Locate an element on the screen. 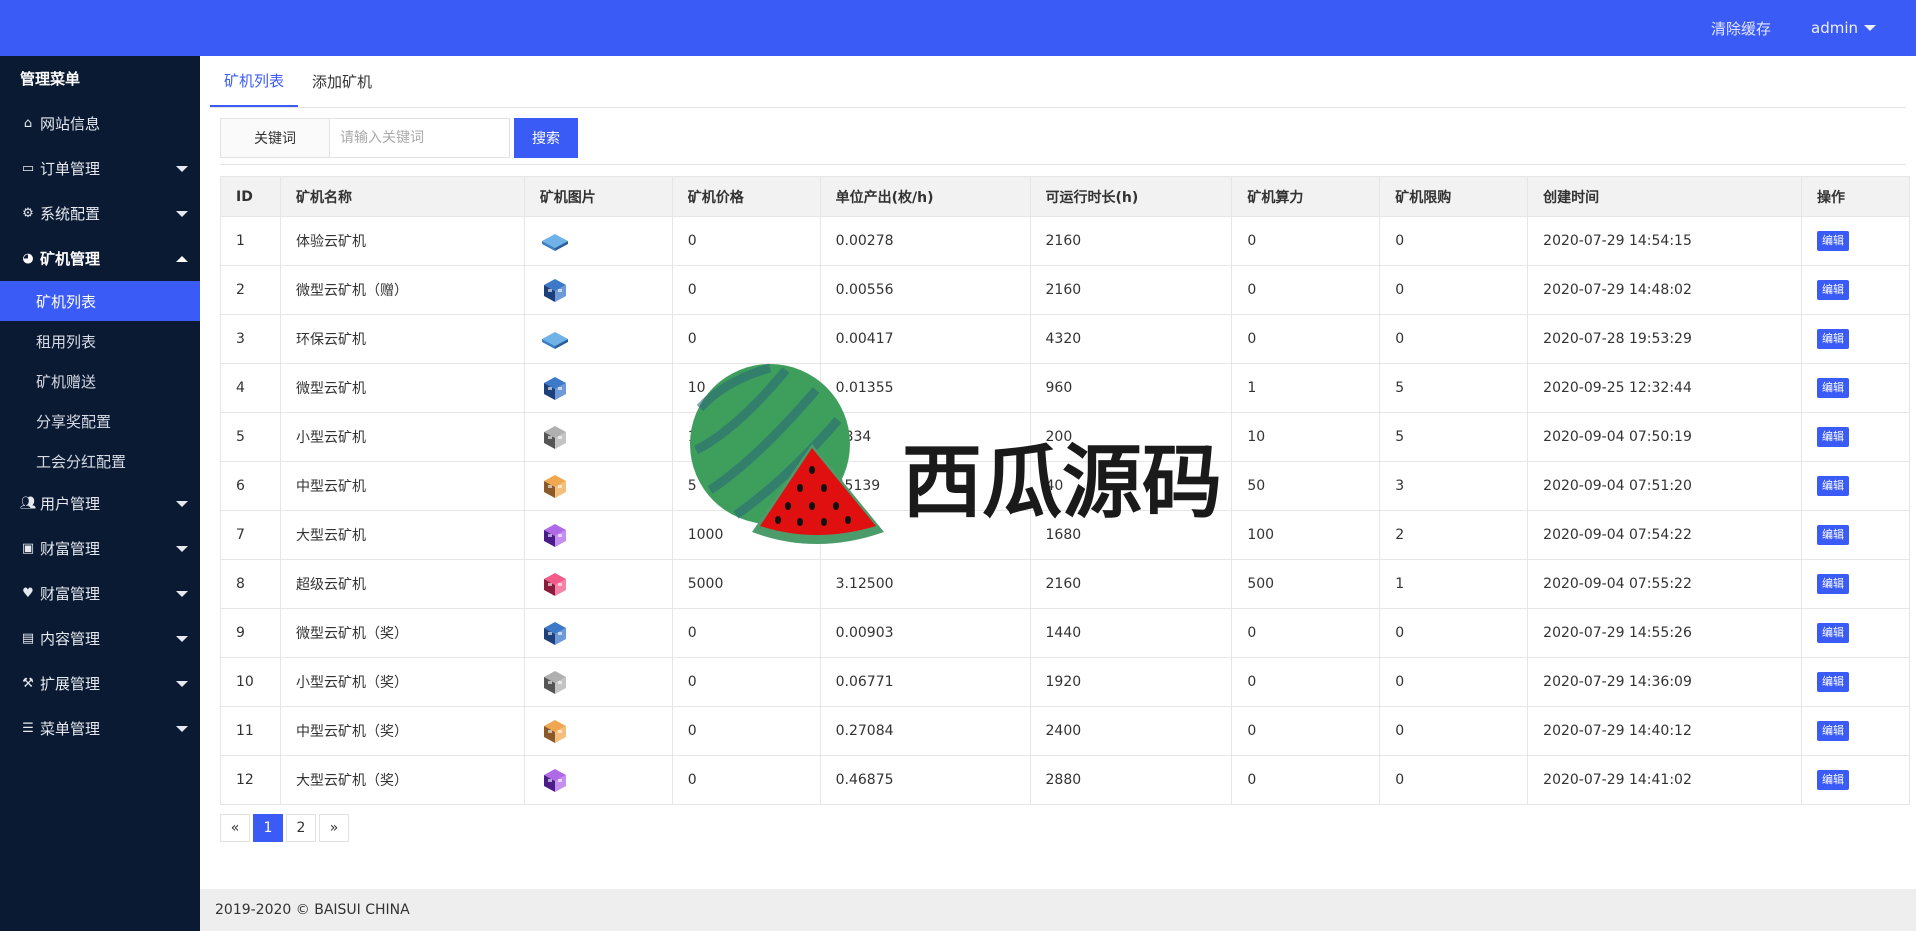  clear-cache-link: 清除缓存 is located at coordinates (1741, 28).